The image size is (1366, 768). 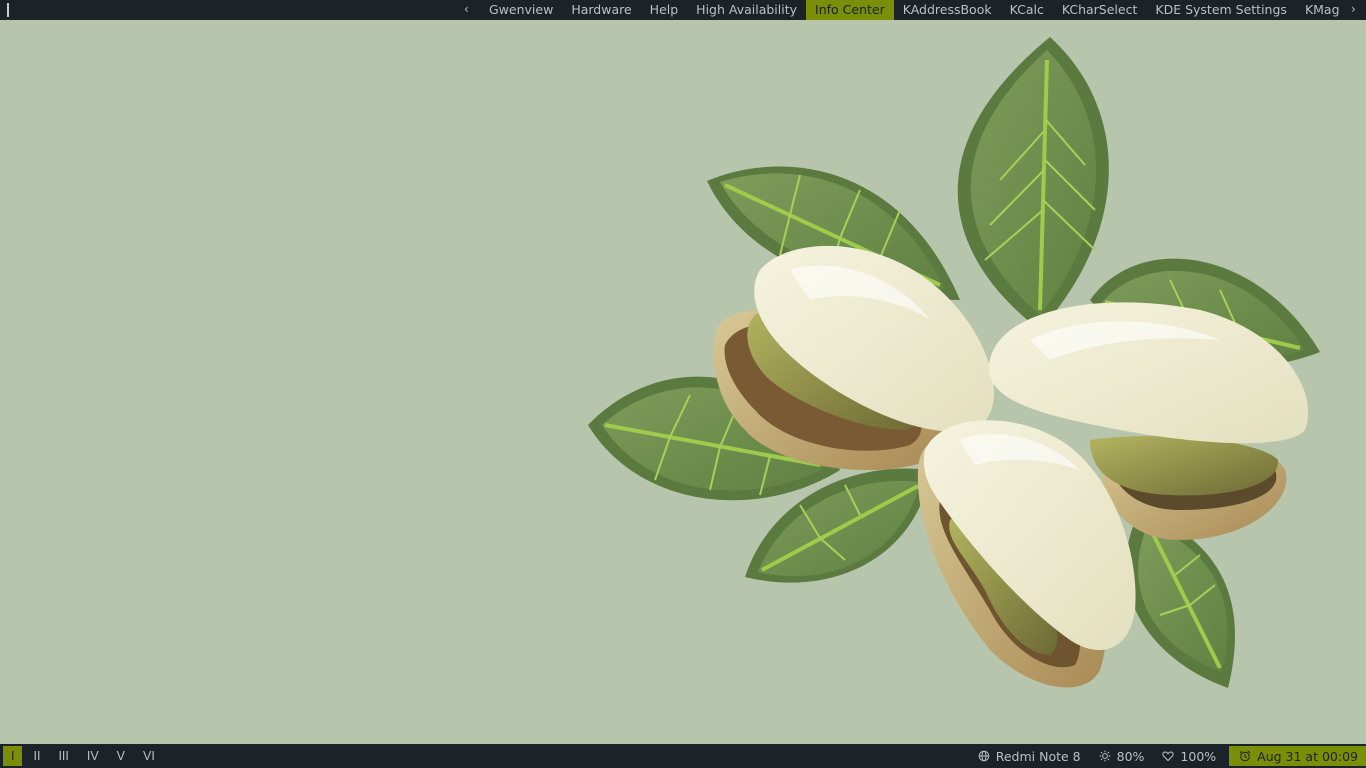 What do you see at coordinates (850, 10) in the screenshot?
I see `task-info-center: Info Center` at bounding box center [850, 10].